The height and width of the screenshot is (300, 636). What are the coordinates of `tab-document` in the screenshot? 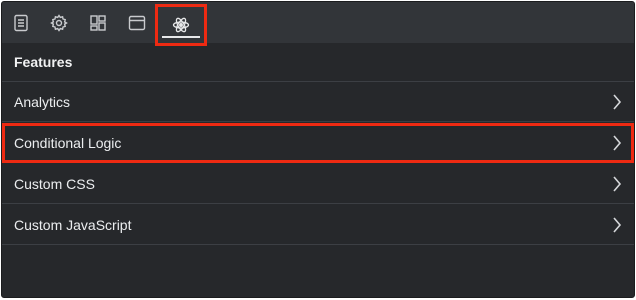 It's located at (21, 22).